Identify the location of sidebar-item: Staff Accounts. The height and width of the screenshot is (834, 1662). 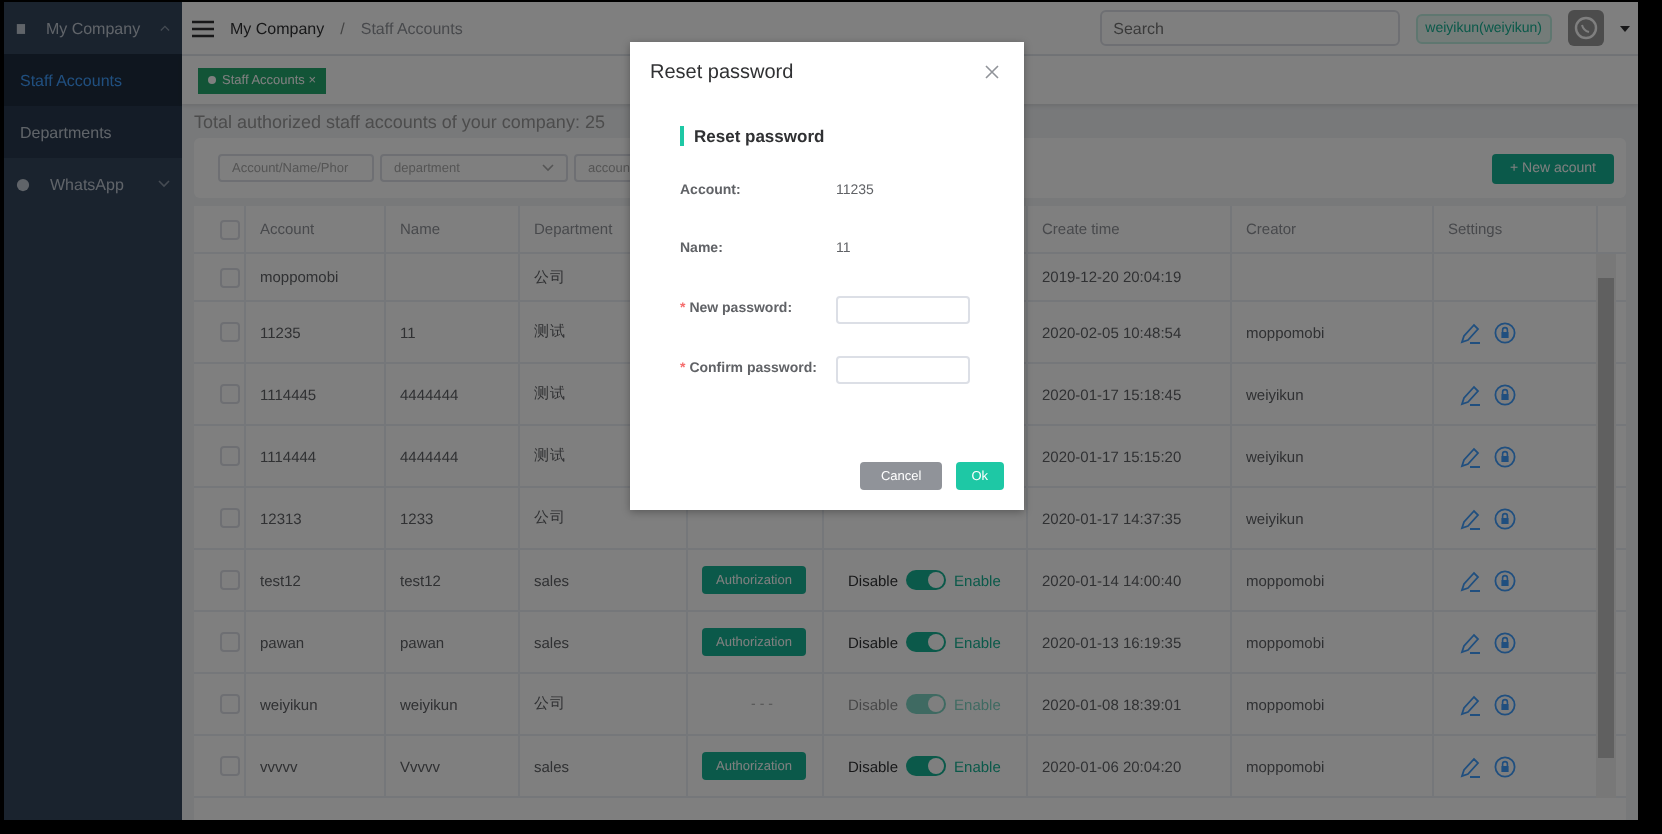
(93, 80).